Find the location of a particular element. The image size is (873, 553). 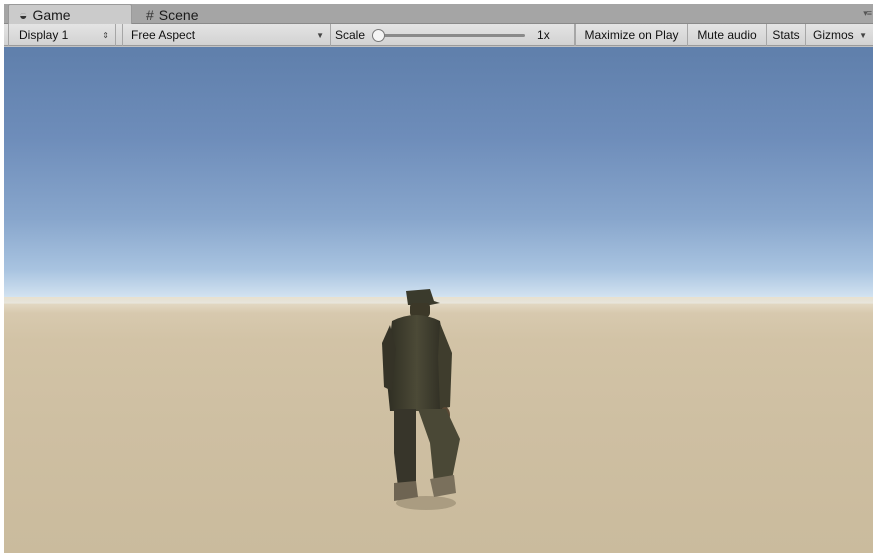

grid-icon: # is located at coordinates (150, 14).